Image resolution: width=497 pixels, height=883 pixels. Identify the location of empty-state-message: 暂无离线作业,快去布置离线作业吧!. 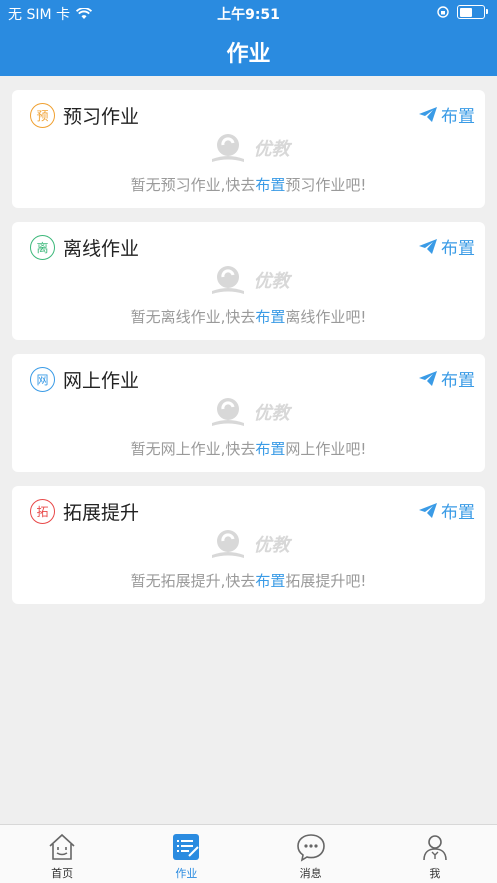
(248, 316).